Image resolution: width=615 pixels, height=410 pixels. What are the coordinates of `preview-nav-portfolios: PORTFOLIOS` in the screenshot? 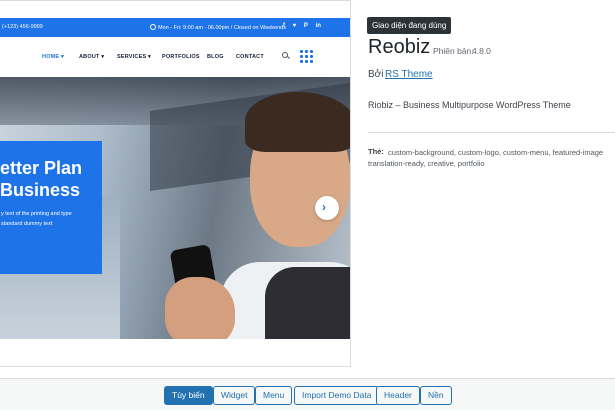 It's located at (181, 57).